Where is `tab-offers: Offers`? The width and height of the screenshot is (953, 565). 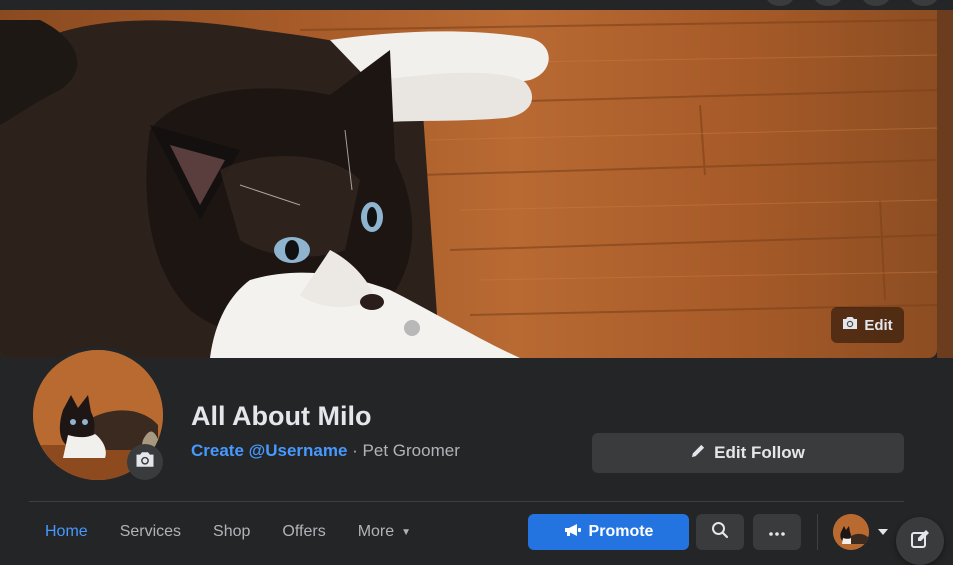 tab-offers: Offers is located at coordinates (303, 532).